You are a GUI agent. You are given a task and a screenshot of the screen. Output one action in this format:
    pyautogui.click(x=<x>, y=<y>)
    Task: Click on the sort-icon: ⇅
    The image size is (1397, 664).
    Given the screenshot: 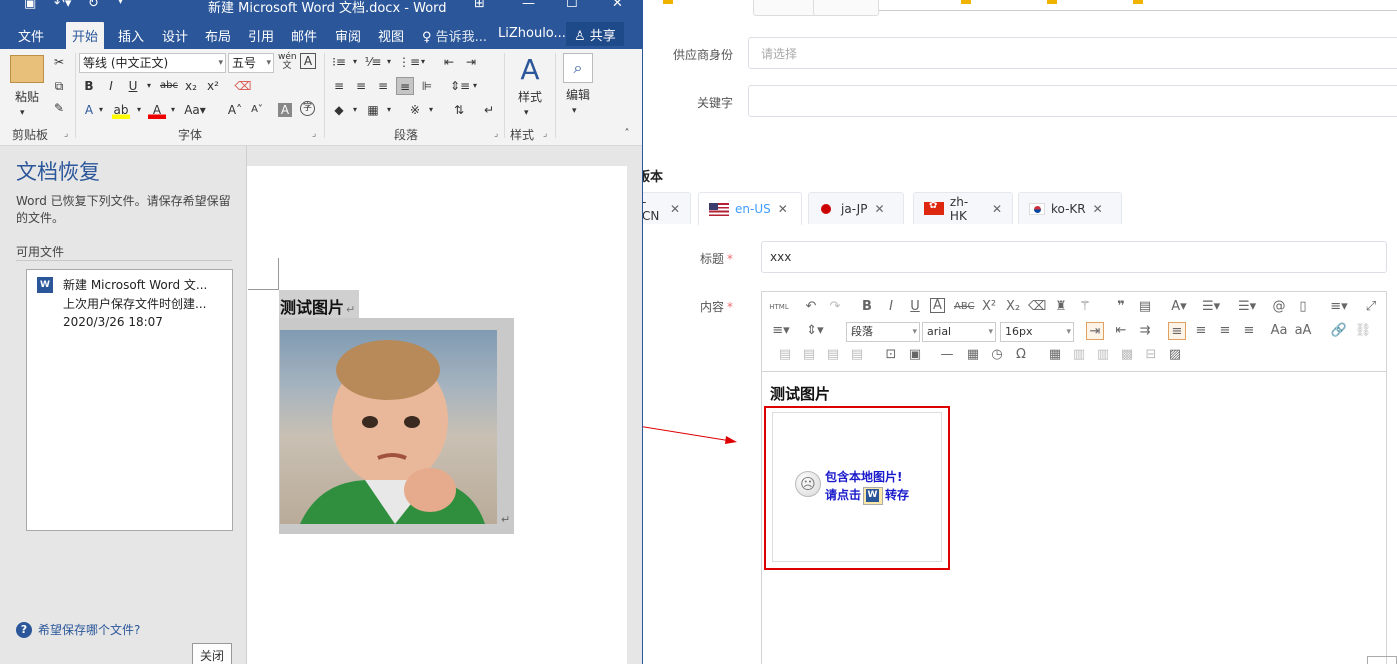 What is the action you would take?
    pyautogui.click(x=459, y=110)
    